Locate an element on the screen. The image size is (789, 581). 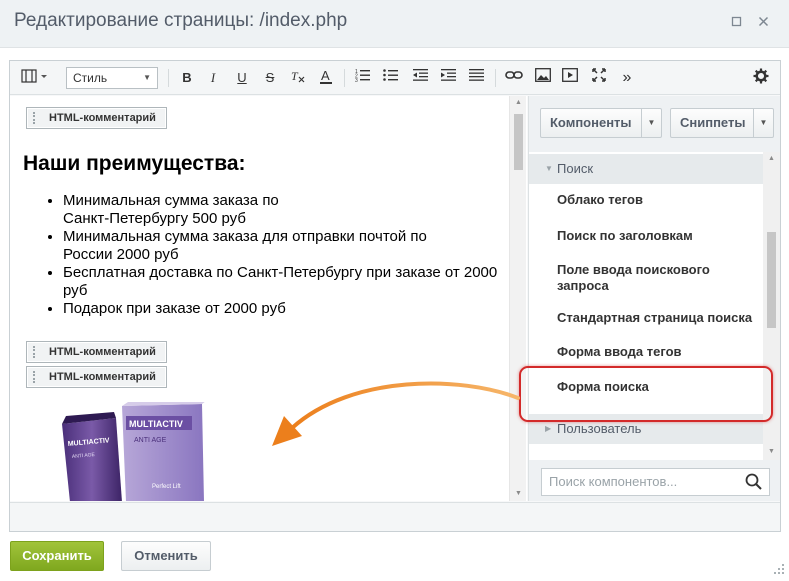
component-tag-cloud: Облако тегов is located at coordinates (657, 200).